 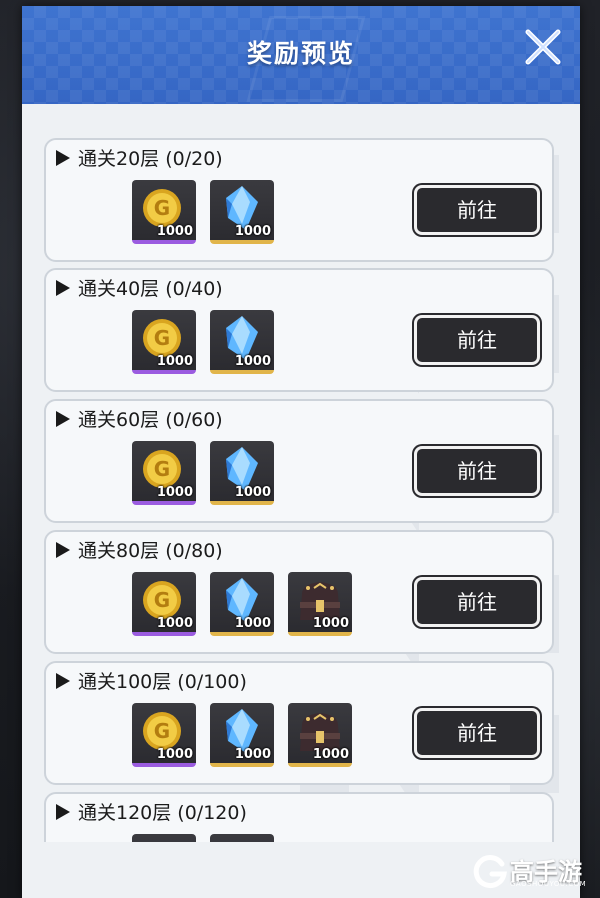 I want to click on dialog-header: 奖励预览, so click(x=301, y=55).